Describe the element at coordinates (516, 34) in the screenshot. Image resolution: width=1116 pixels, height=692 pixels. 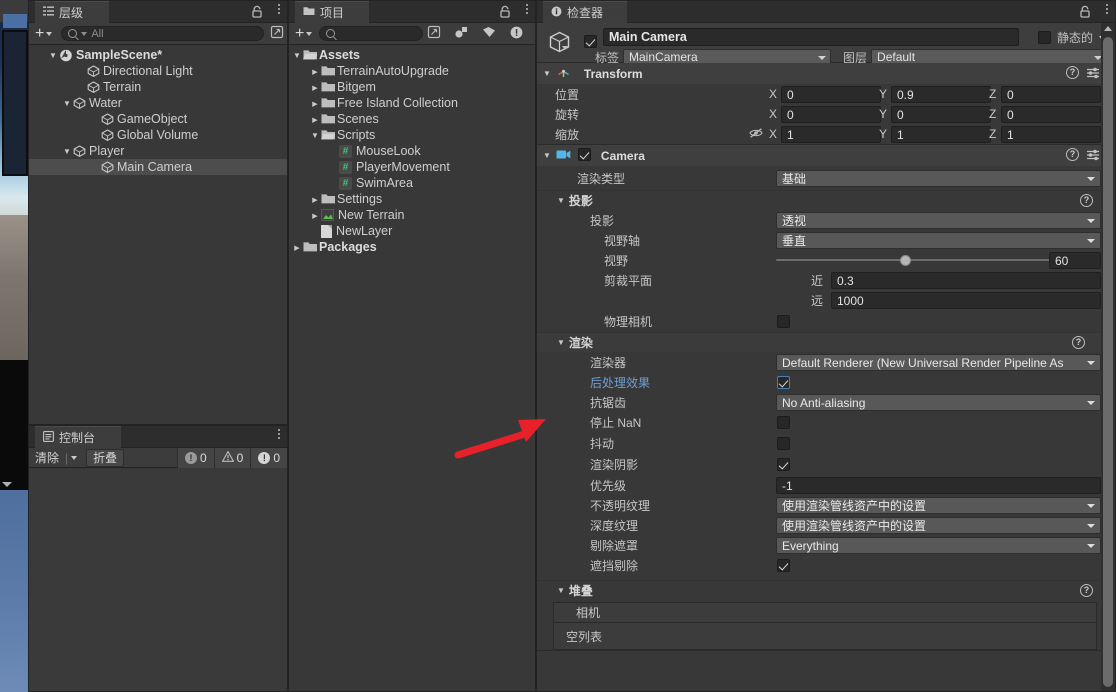
I see `filter-alert-icon` at that location.